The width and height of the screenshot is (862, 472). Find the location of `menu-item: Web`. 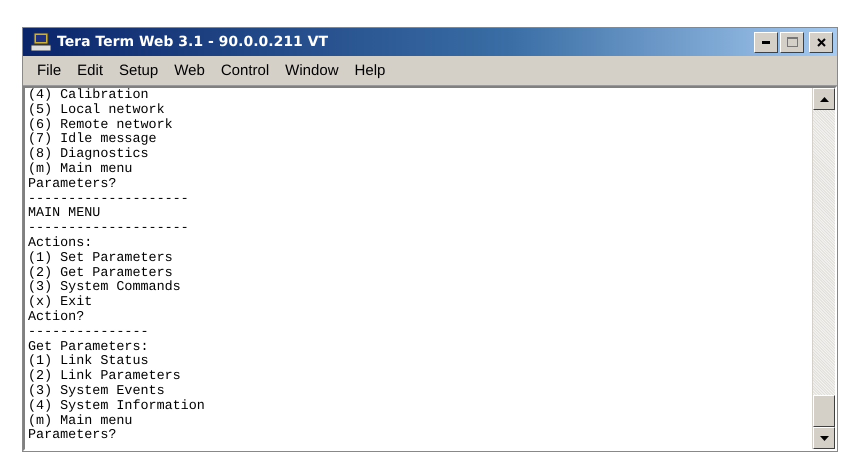

menu-item: Web is located at coordinates (189, 70).